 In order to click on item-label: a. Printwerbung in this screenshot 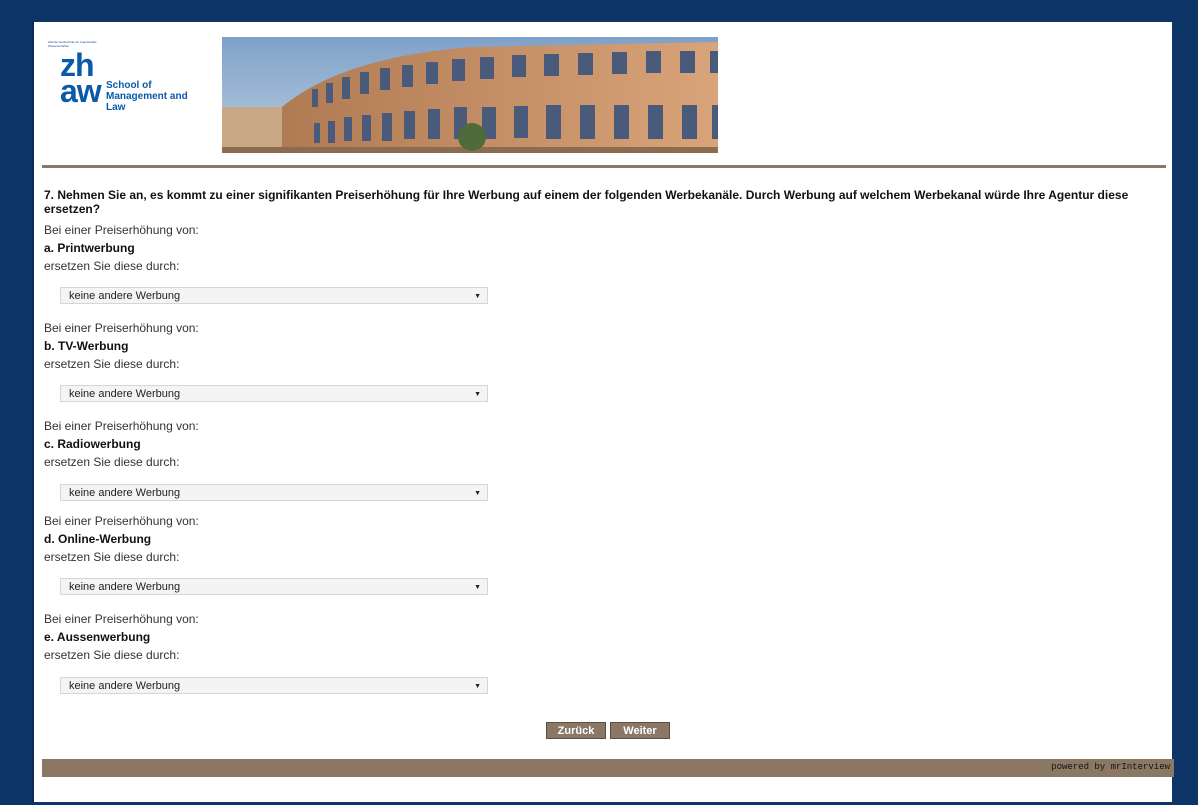, I will do `click(89, 248)`.